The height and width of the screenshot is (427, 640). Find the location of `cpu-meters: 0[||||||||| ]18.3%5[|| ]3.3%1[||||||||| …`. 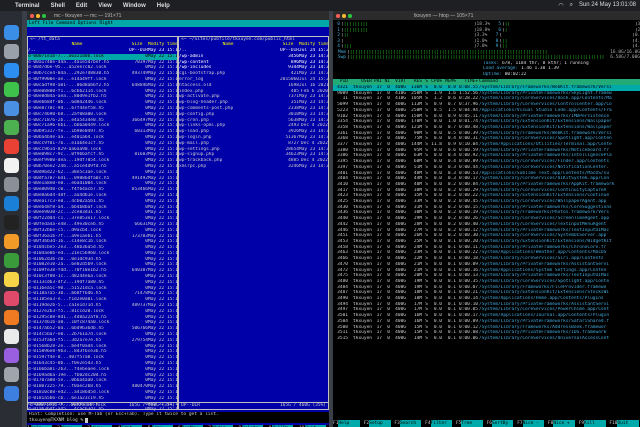

cpu-meters: 0[||||||||| ]18.3%5[|| ]3.3%1[||||||||| … is located at coordinates (486, 35).